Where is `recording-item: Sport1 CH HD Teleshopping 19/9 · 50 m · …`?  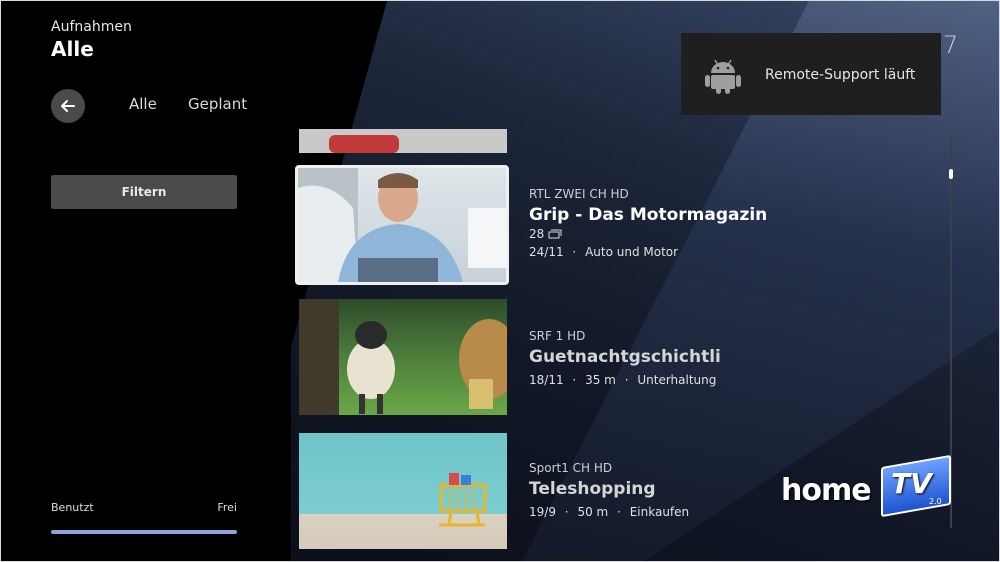 recording-item: Sport1 CH HD Teleshopping 19/9 · 50 m · … is located at coordinates (609, 490).